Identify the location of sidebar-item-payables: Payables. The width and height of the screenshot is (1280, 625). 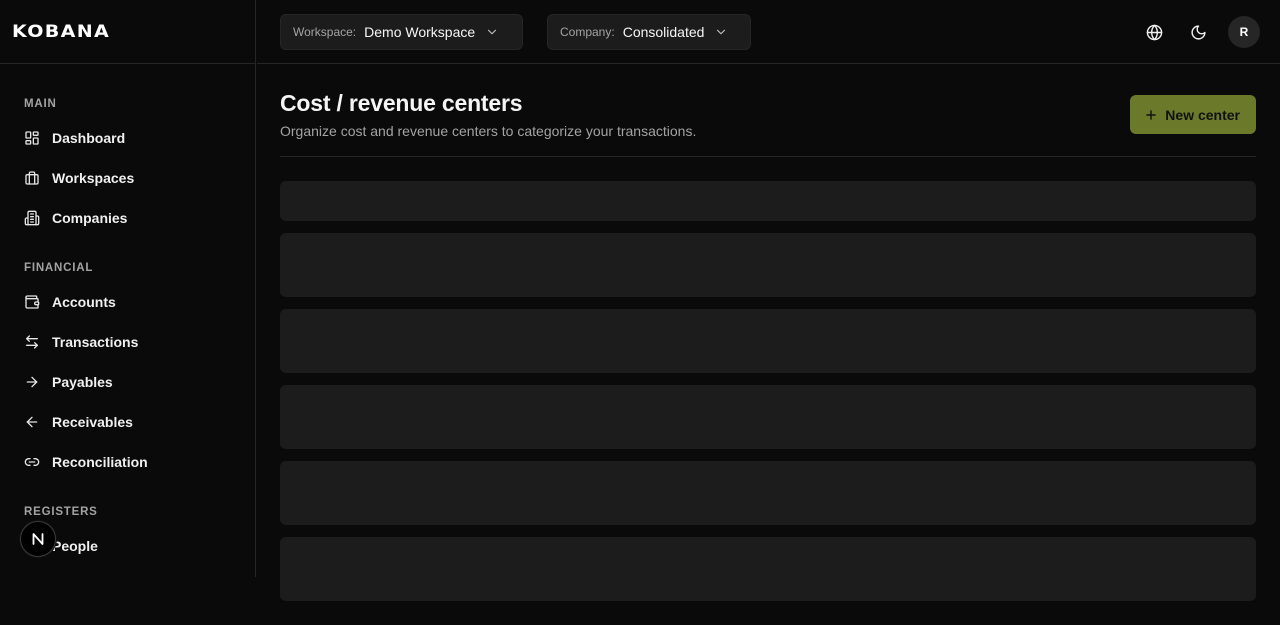
(127, 382).